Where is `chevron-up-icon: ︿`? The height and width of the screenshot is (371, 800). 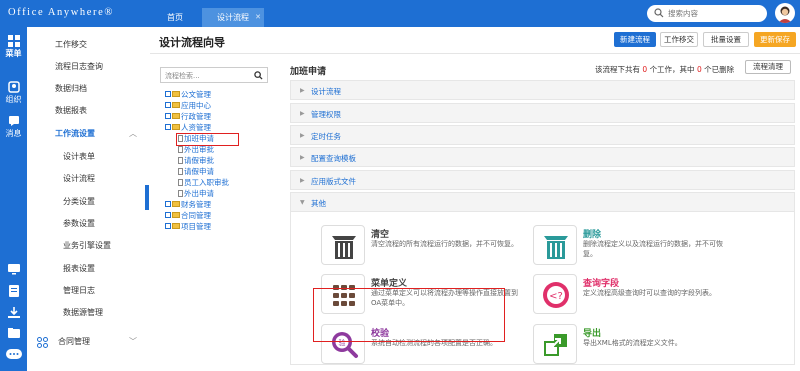
chevron-up-icon: ︿ is located at coordinates (133, 133).